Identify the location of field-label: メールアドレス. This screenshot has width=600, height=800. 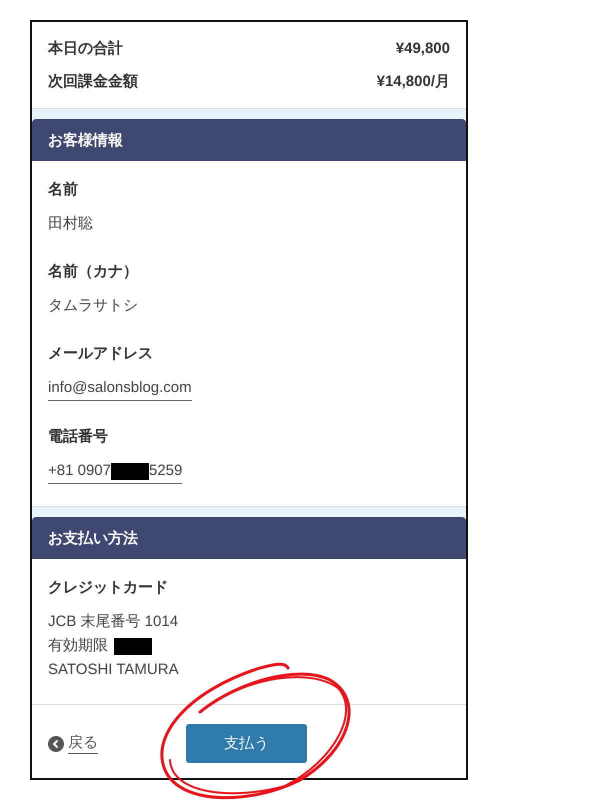
(101, 354).